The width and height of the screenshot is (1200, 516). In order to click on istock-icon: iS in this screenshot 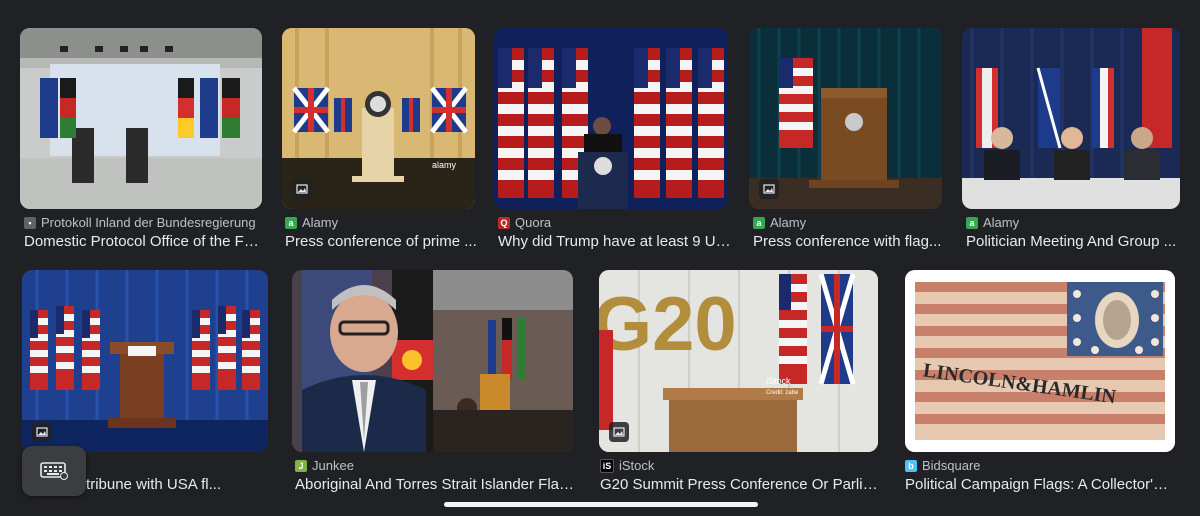, I will do `click(607, 465)`.